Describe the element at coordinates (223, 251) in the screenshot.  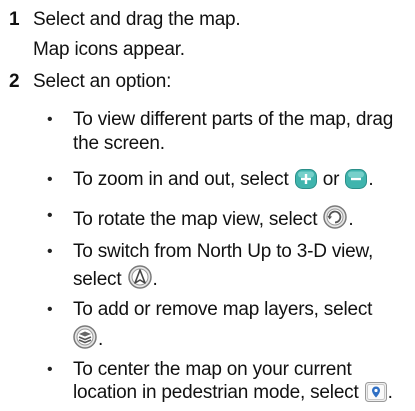
I see `option-text: To switch from North Up to 3-D view,` at that location.